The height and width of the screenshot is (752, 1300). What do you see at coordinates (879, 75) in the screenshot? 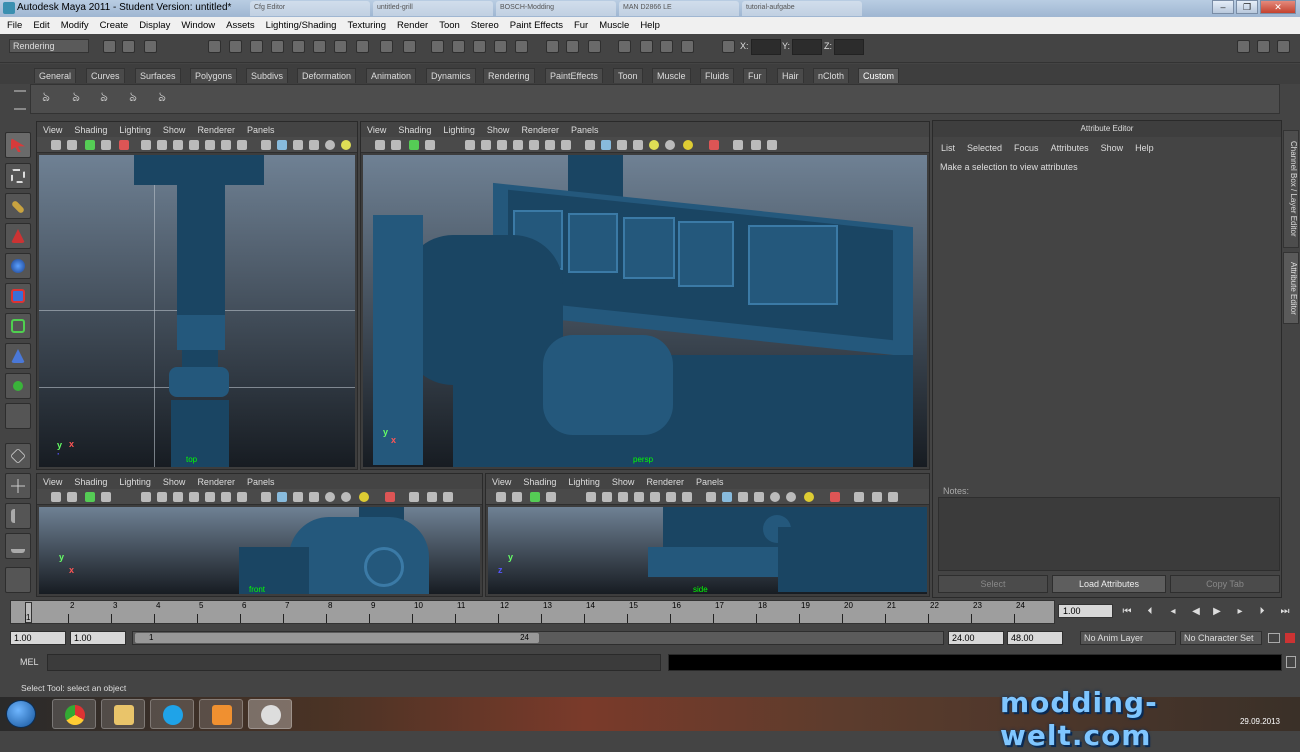
I see `shelf-tab-custom: Custom` at bounding box center [879, 75].